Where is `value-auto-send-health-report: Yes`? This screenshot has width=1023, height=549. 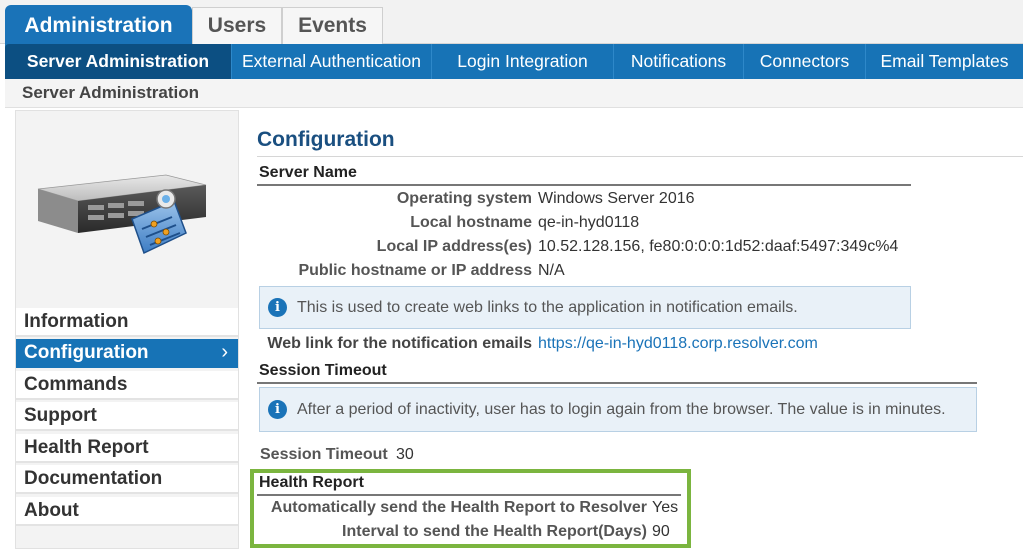 value-auto-send-health-report: Yes is located at coordinates (665, 507).